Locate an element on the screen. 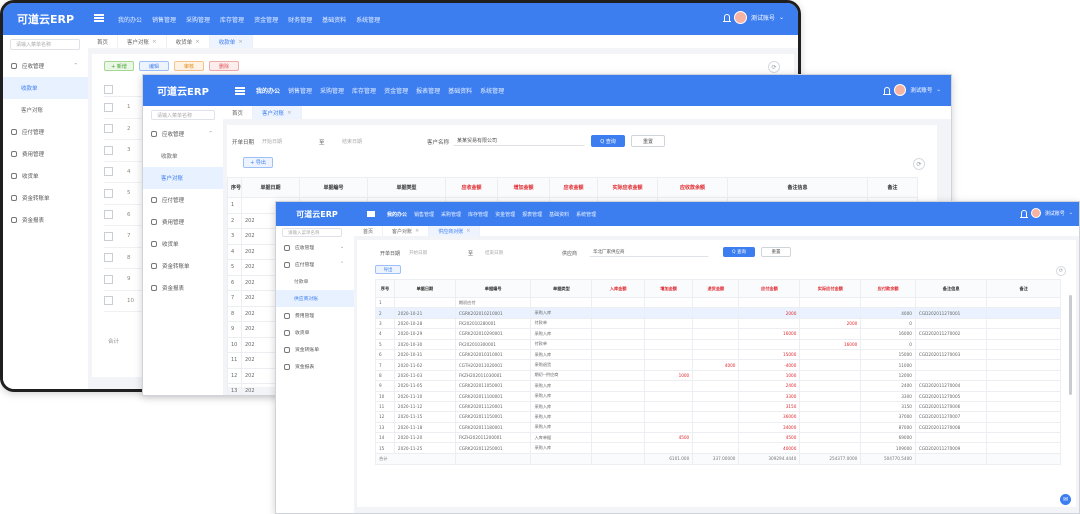 The image size is (1080, 514). sidebar-item: 应付管理 ⌃ is located at coordinates (315, 264).